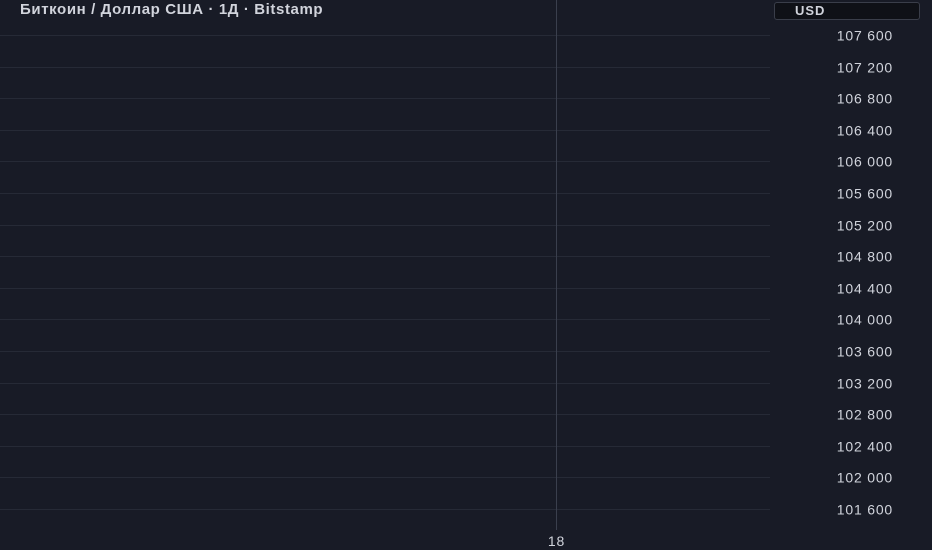 The width and height of the screenshot is (932, 550). Describe the element at coordinates (865, 257) in the screenshot. I see `y-tick-label: 104 800` at that location.